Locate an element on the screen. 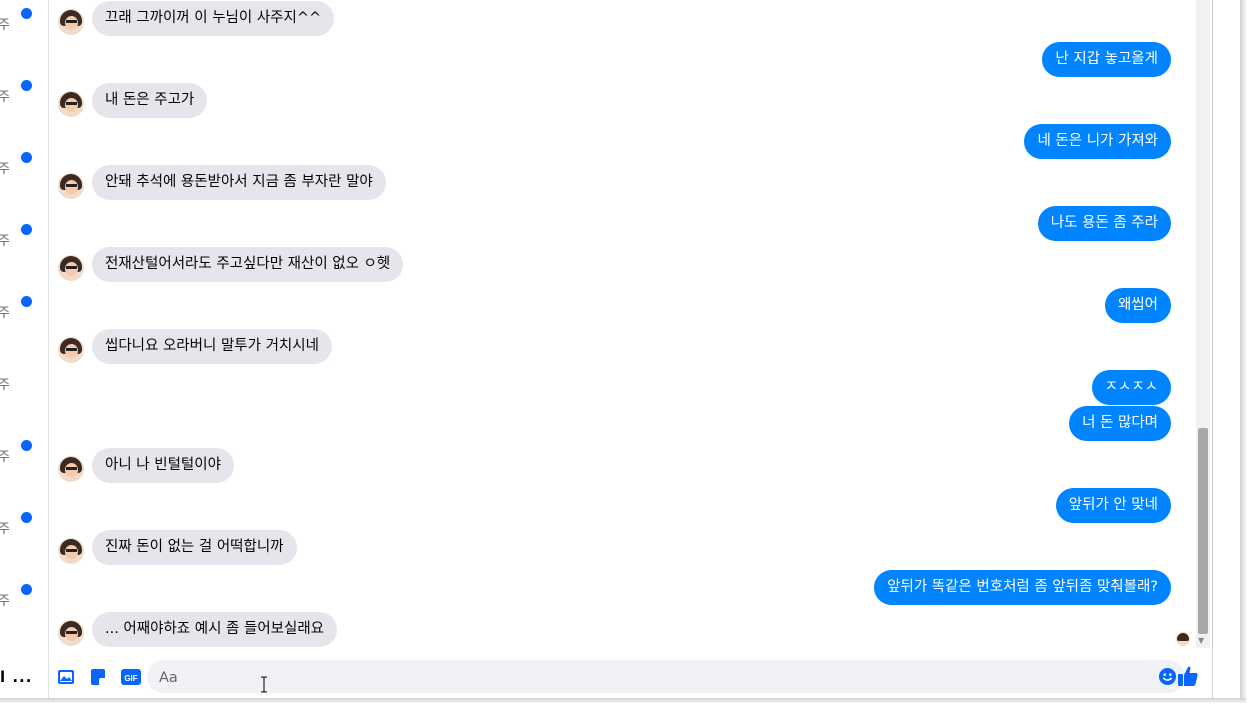 The height and width of the screenshot is (705, 1248). message-bubble: 끄래 그까이꺼 이 누님이 사주지^^ is located at coordinates (213, 18).